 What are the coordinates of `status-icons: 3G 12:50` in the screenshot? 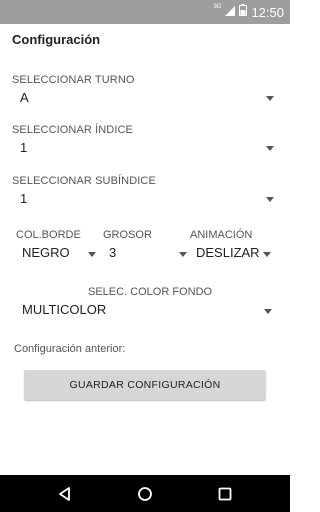 It's located at (248, 12).